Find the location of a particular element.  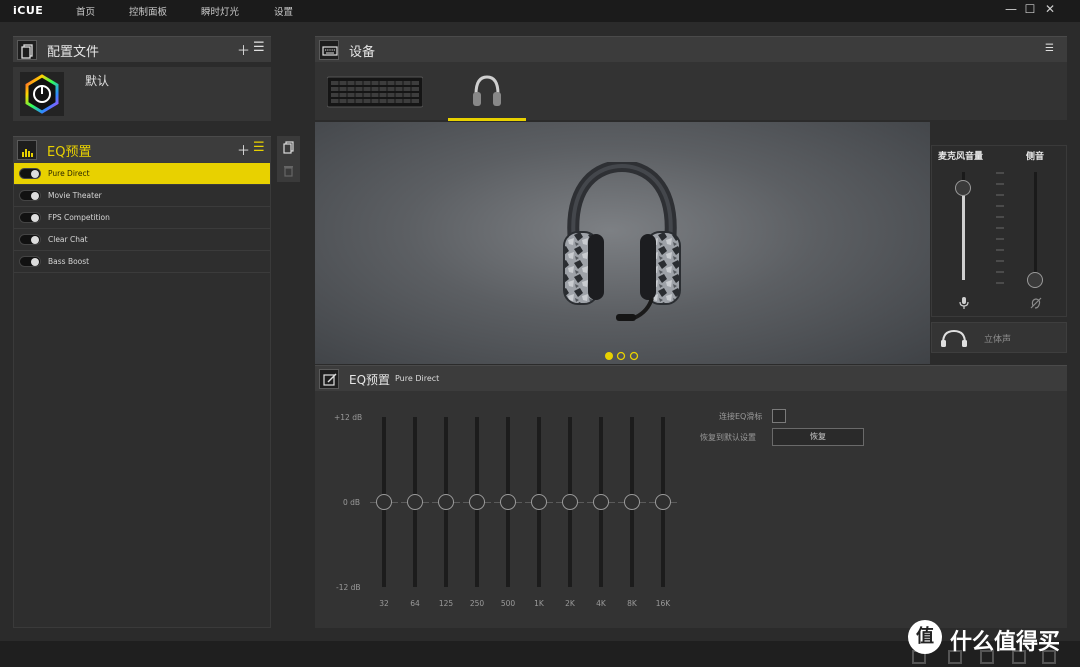

icue-logo-icon is located at coordinates (42, 94).